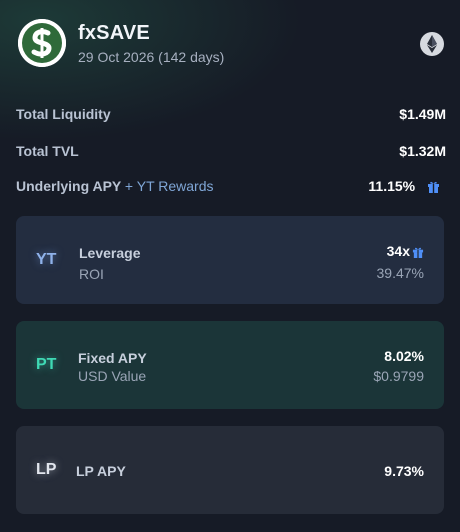 This screenshot has width=460, height=532. Describe the element at coordinates (169, 186) in the screenshot. I see `yt-rewards-text: + YT Rewards` at that location.